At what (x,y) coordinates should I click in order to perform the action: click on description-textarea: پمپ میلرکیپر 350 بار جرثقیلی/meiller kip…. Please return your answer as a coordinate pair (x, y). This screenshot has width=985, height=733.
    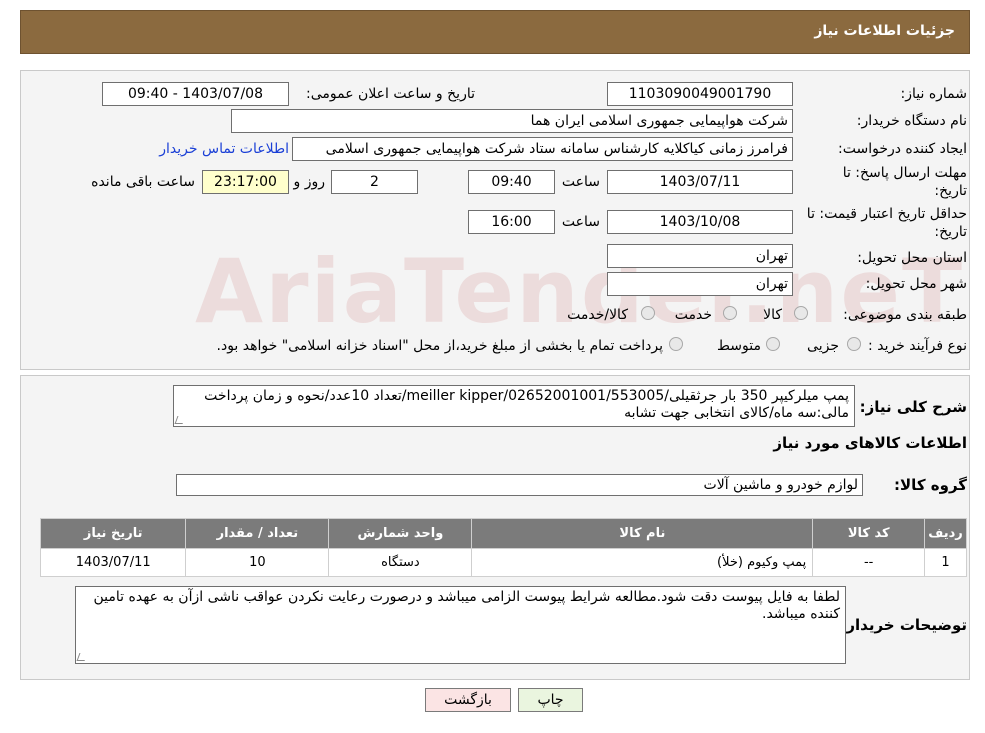
    Looking at the image, I should click on (514, 406).